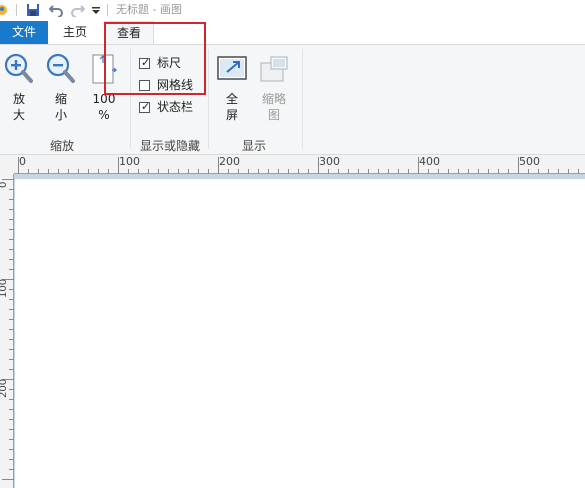  Describe the element at coordinates (292, 32) in the screenshot. I see `ribbon-tab-bar: 文件 主页 查看` at that location.